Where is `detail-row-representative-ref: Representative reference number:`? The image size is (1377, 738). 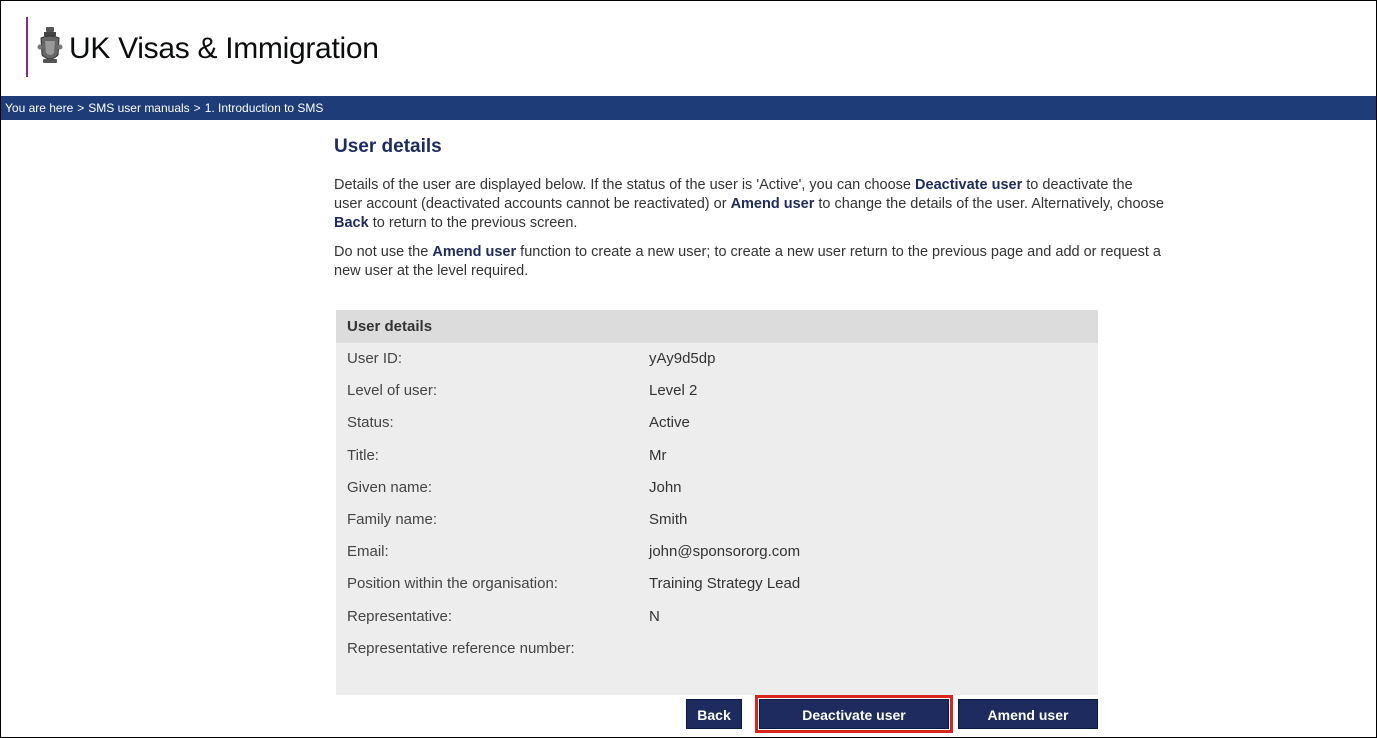
detail-row-representative-ref: Representative reference number: is located at coordinates (717, 649).